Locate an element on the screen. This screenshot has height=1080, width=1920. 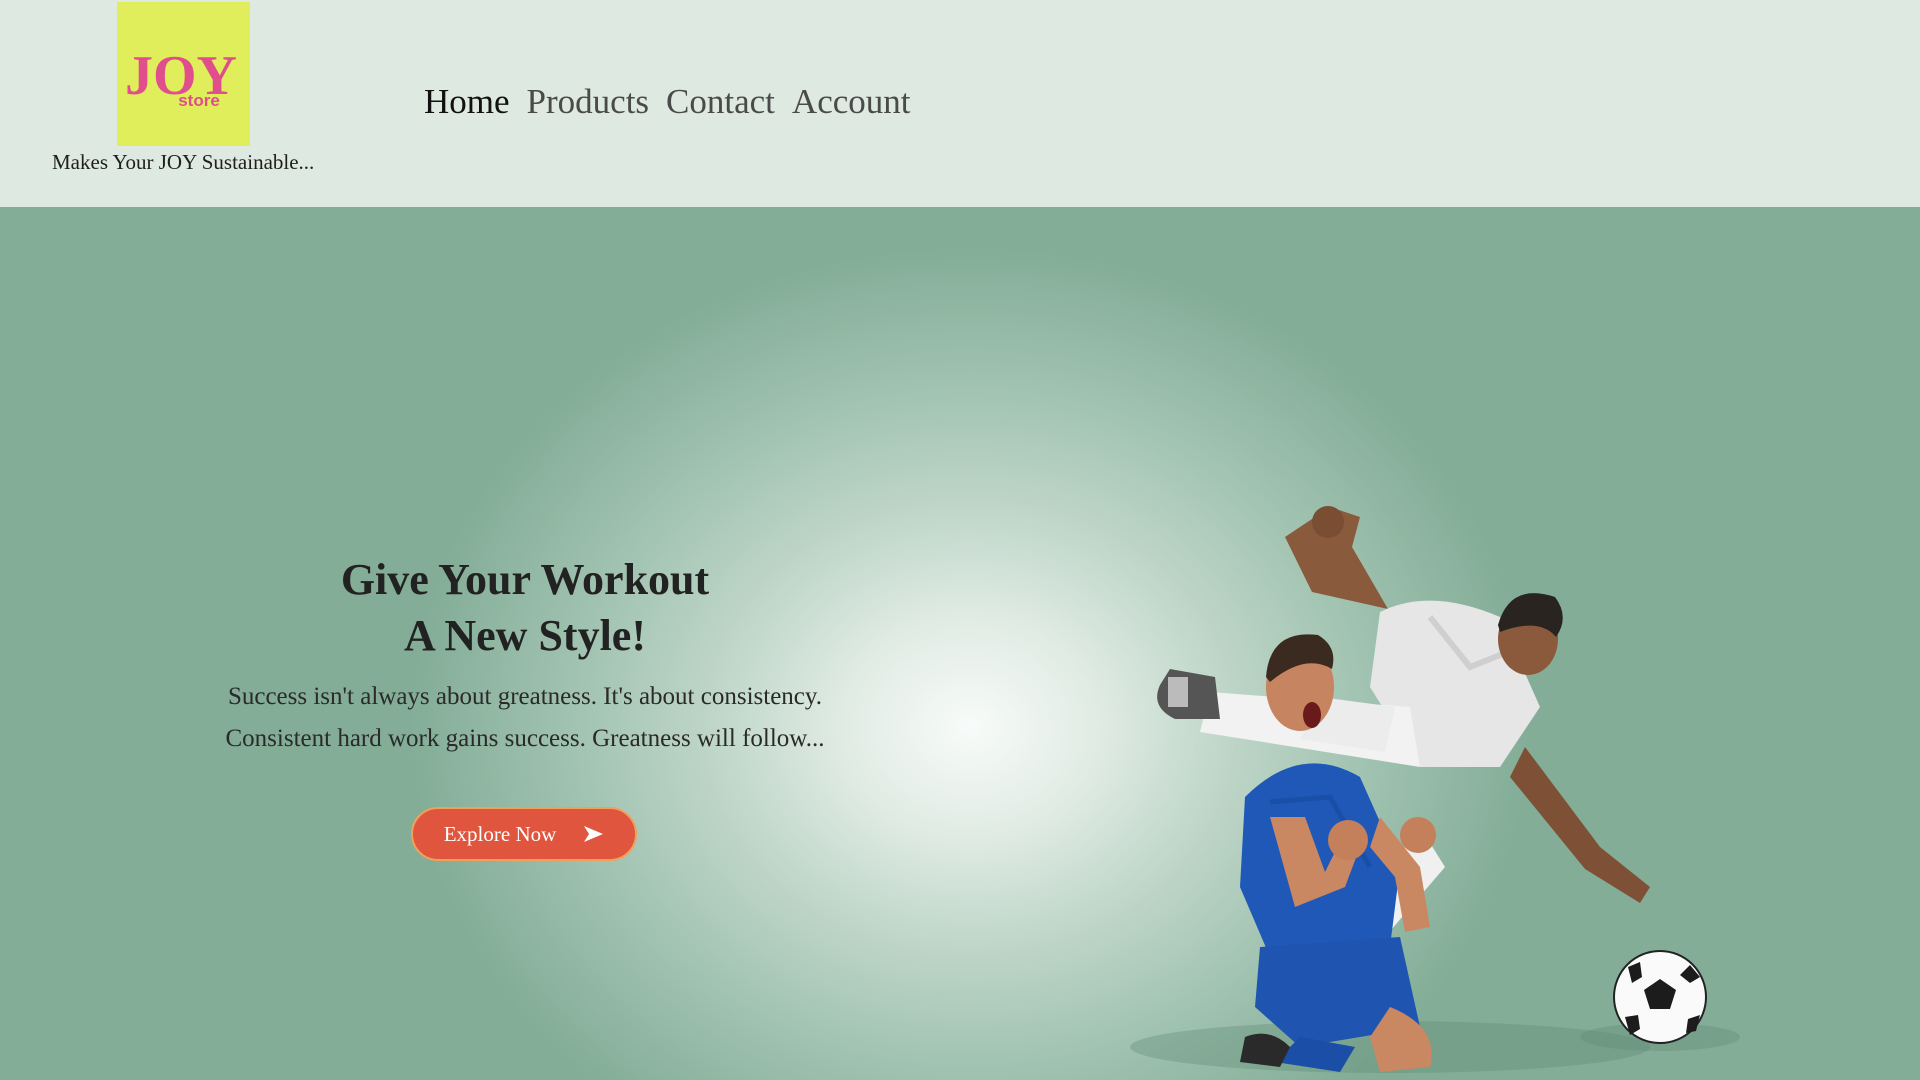
hero-title-line1: Give Your Workout is located at coordinates (525, 579).